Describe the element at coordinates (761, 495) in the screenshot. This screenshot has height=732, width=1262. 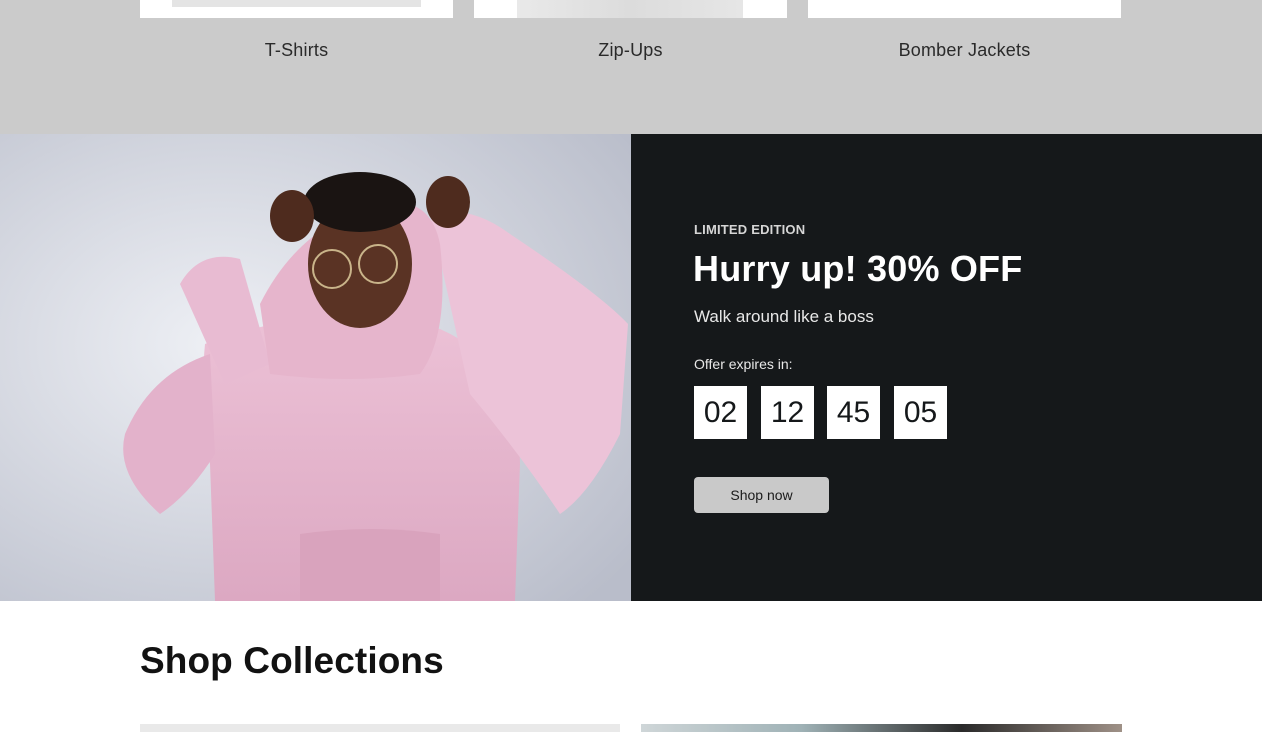
I see `shop-now-button: Shop now` at that location.